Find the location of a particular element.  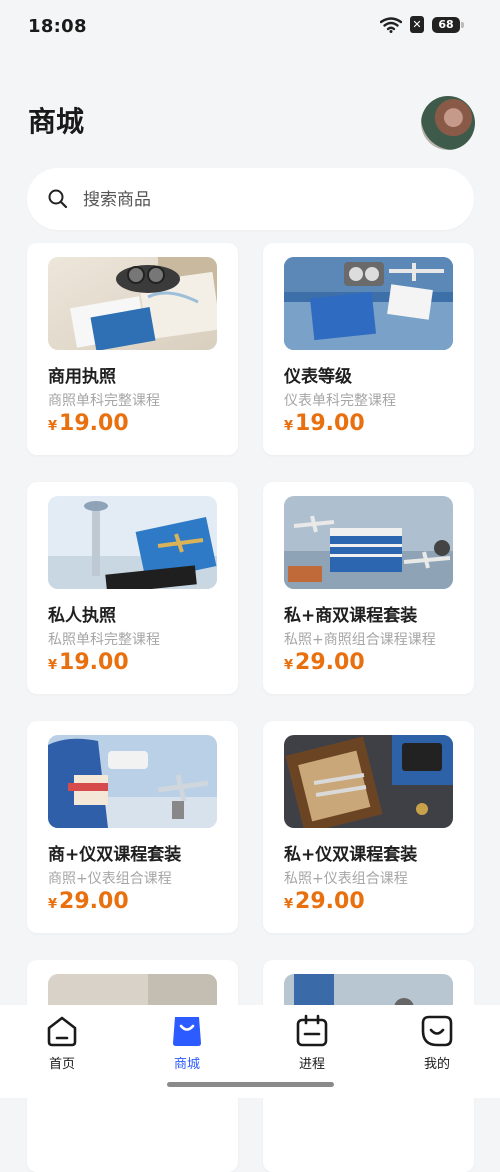

product-subtitle: 私照单科完整课程 is located at coordinates (104, 640).